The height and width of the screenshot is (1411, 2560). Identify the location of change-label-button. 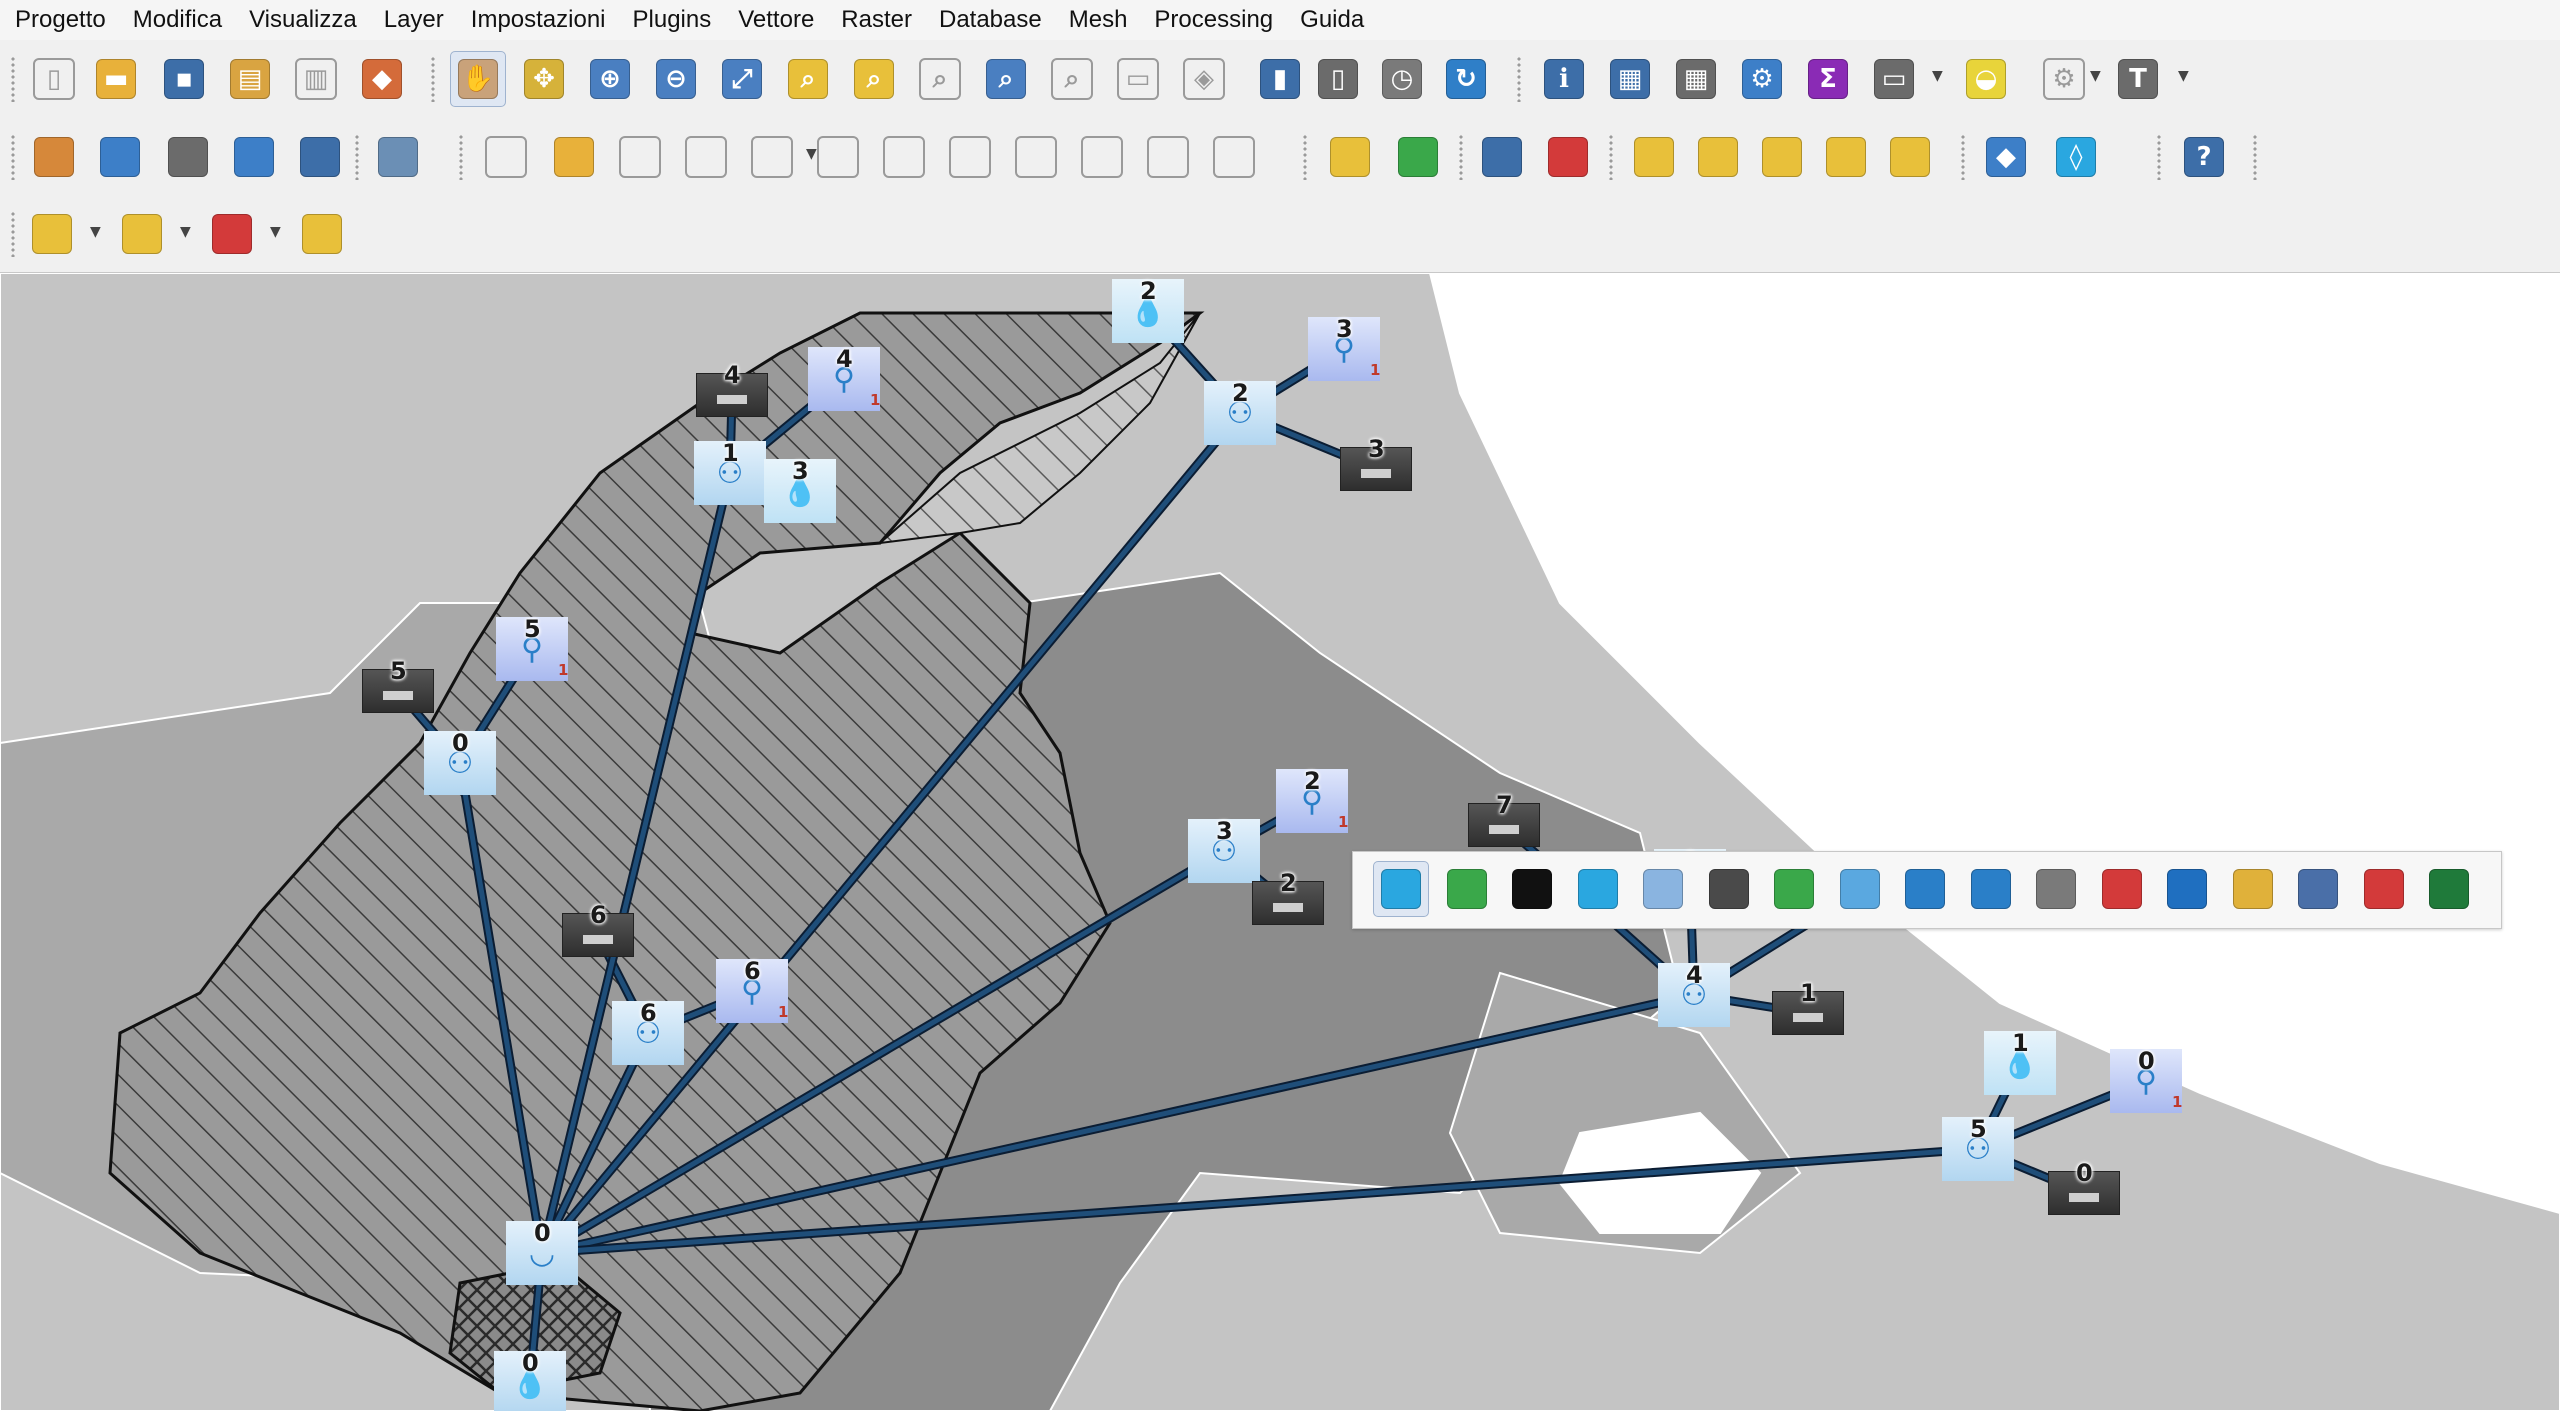
(1910, 157).